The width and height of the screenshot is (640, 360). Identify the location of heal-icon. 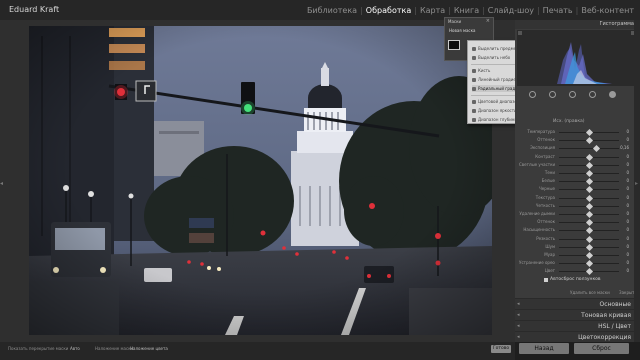
(552, 94).